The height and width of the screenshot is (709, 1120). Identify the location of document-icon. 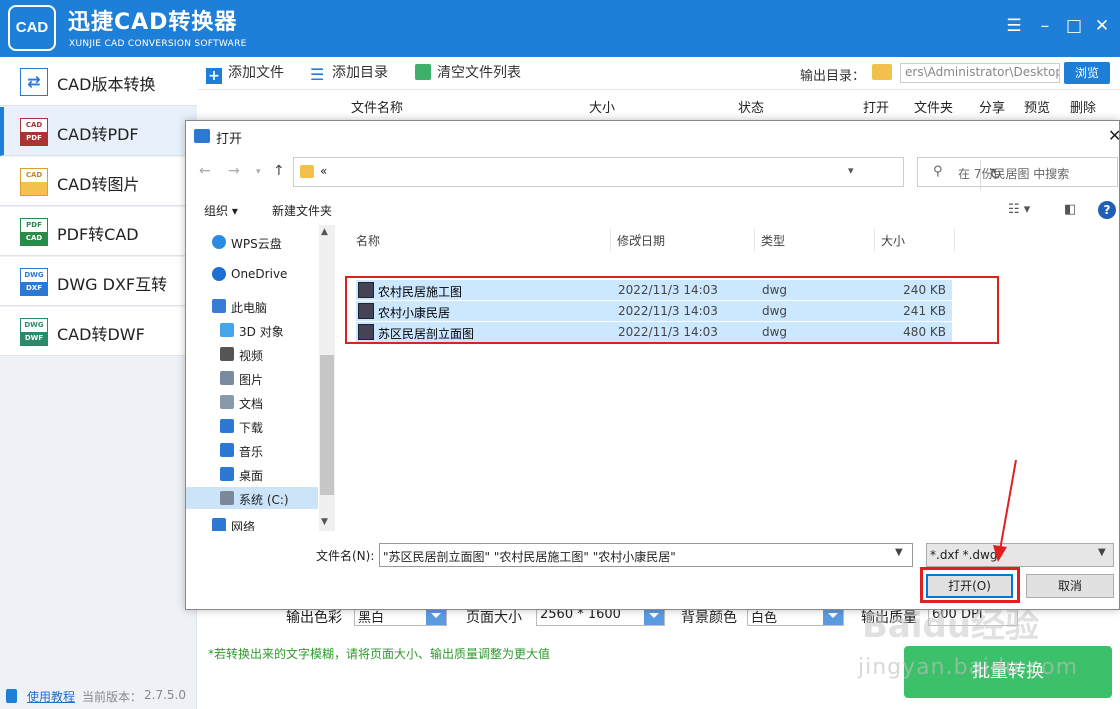
(227, 402).